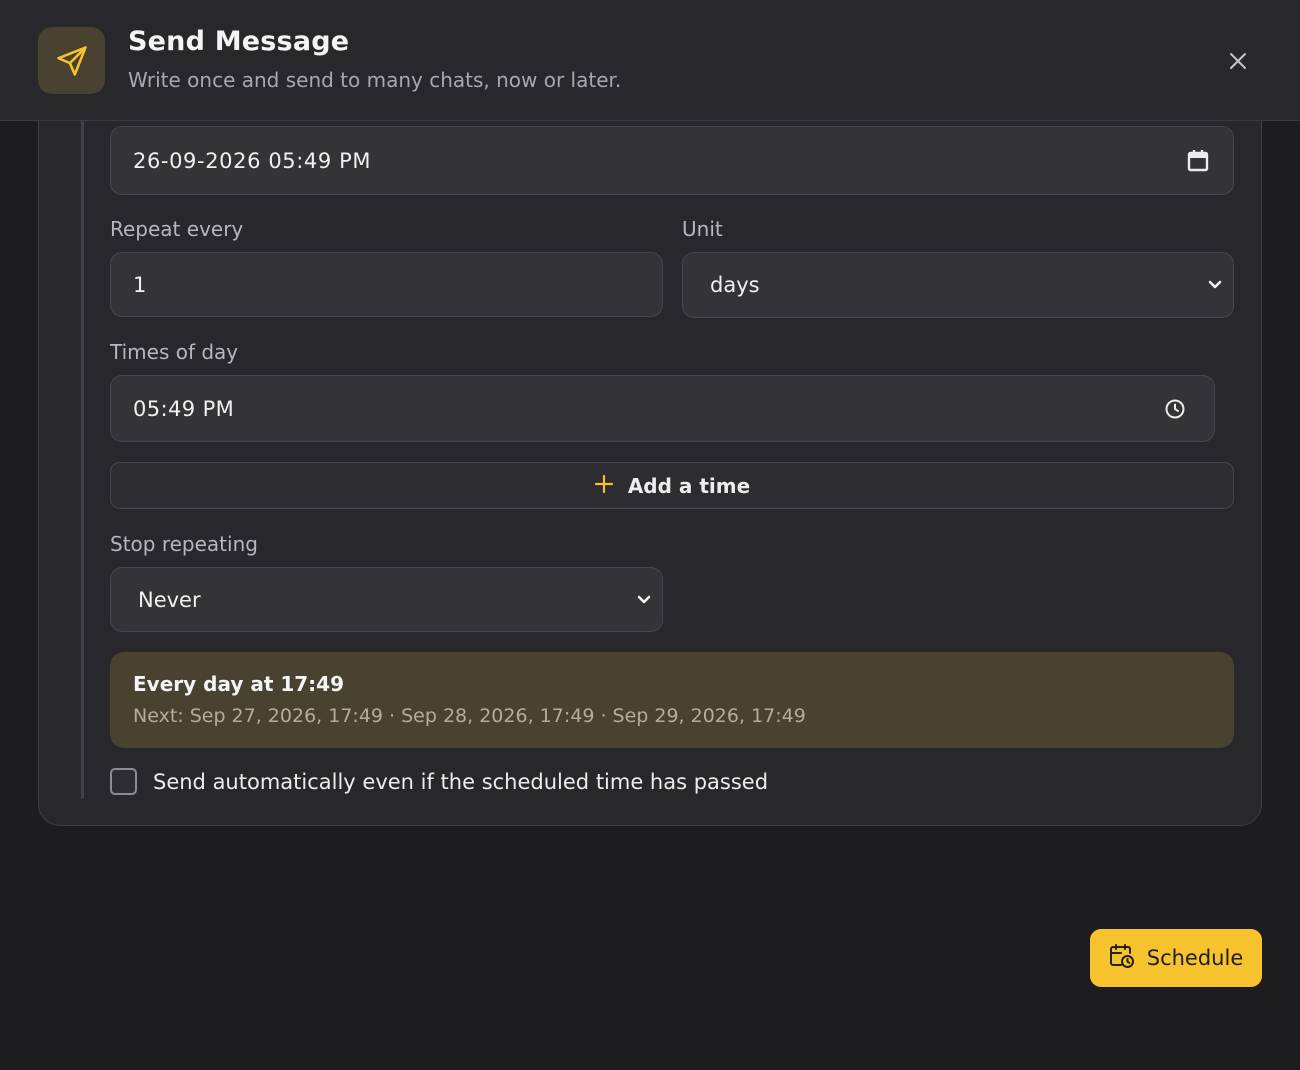  I want to click on summary-title: Every day at 17:49, so click(239, 684).